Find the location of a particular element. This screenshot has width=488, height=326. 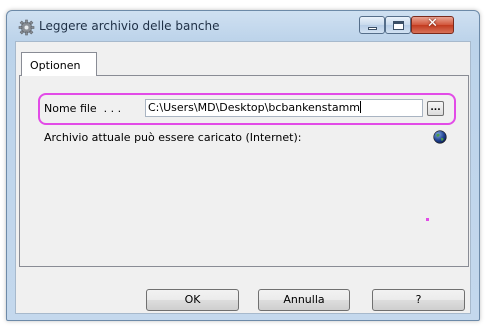

minimize-button is located at coordinates (372, 25).